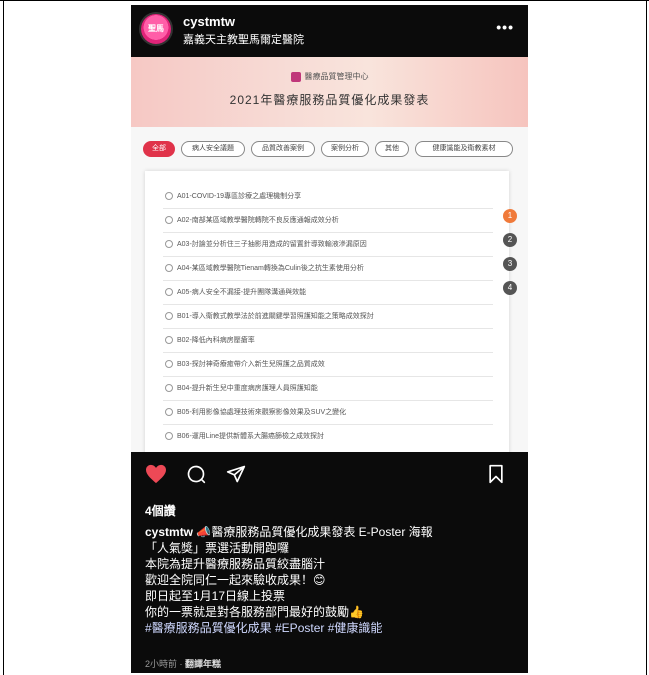 This screenshot has width=649, height=675. I want to click on tab-other: 其他, so click(392, 149).